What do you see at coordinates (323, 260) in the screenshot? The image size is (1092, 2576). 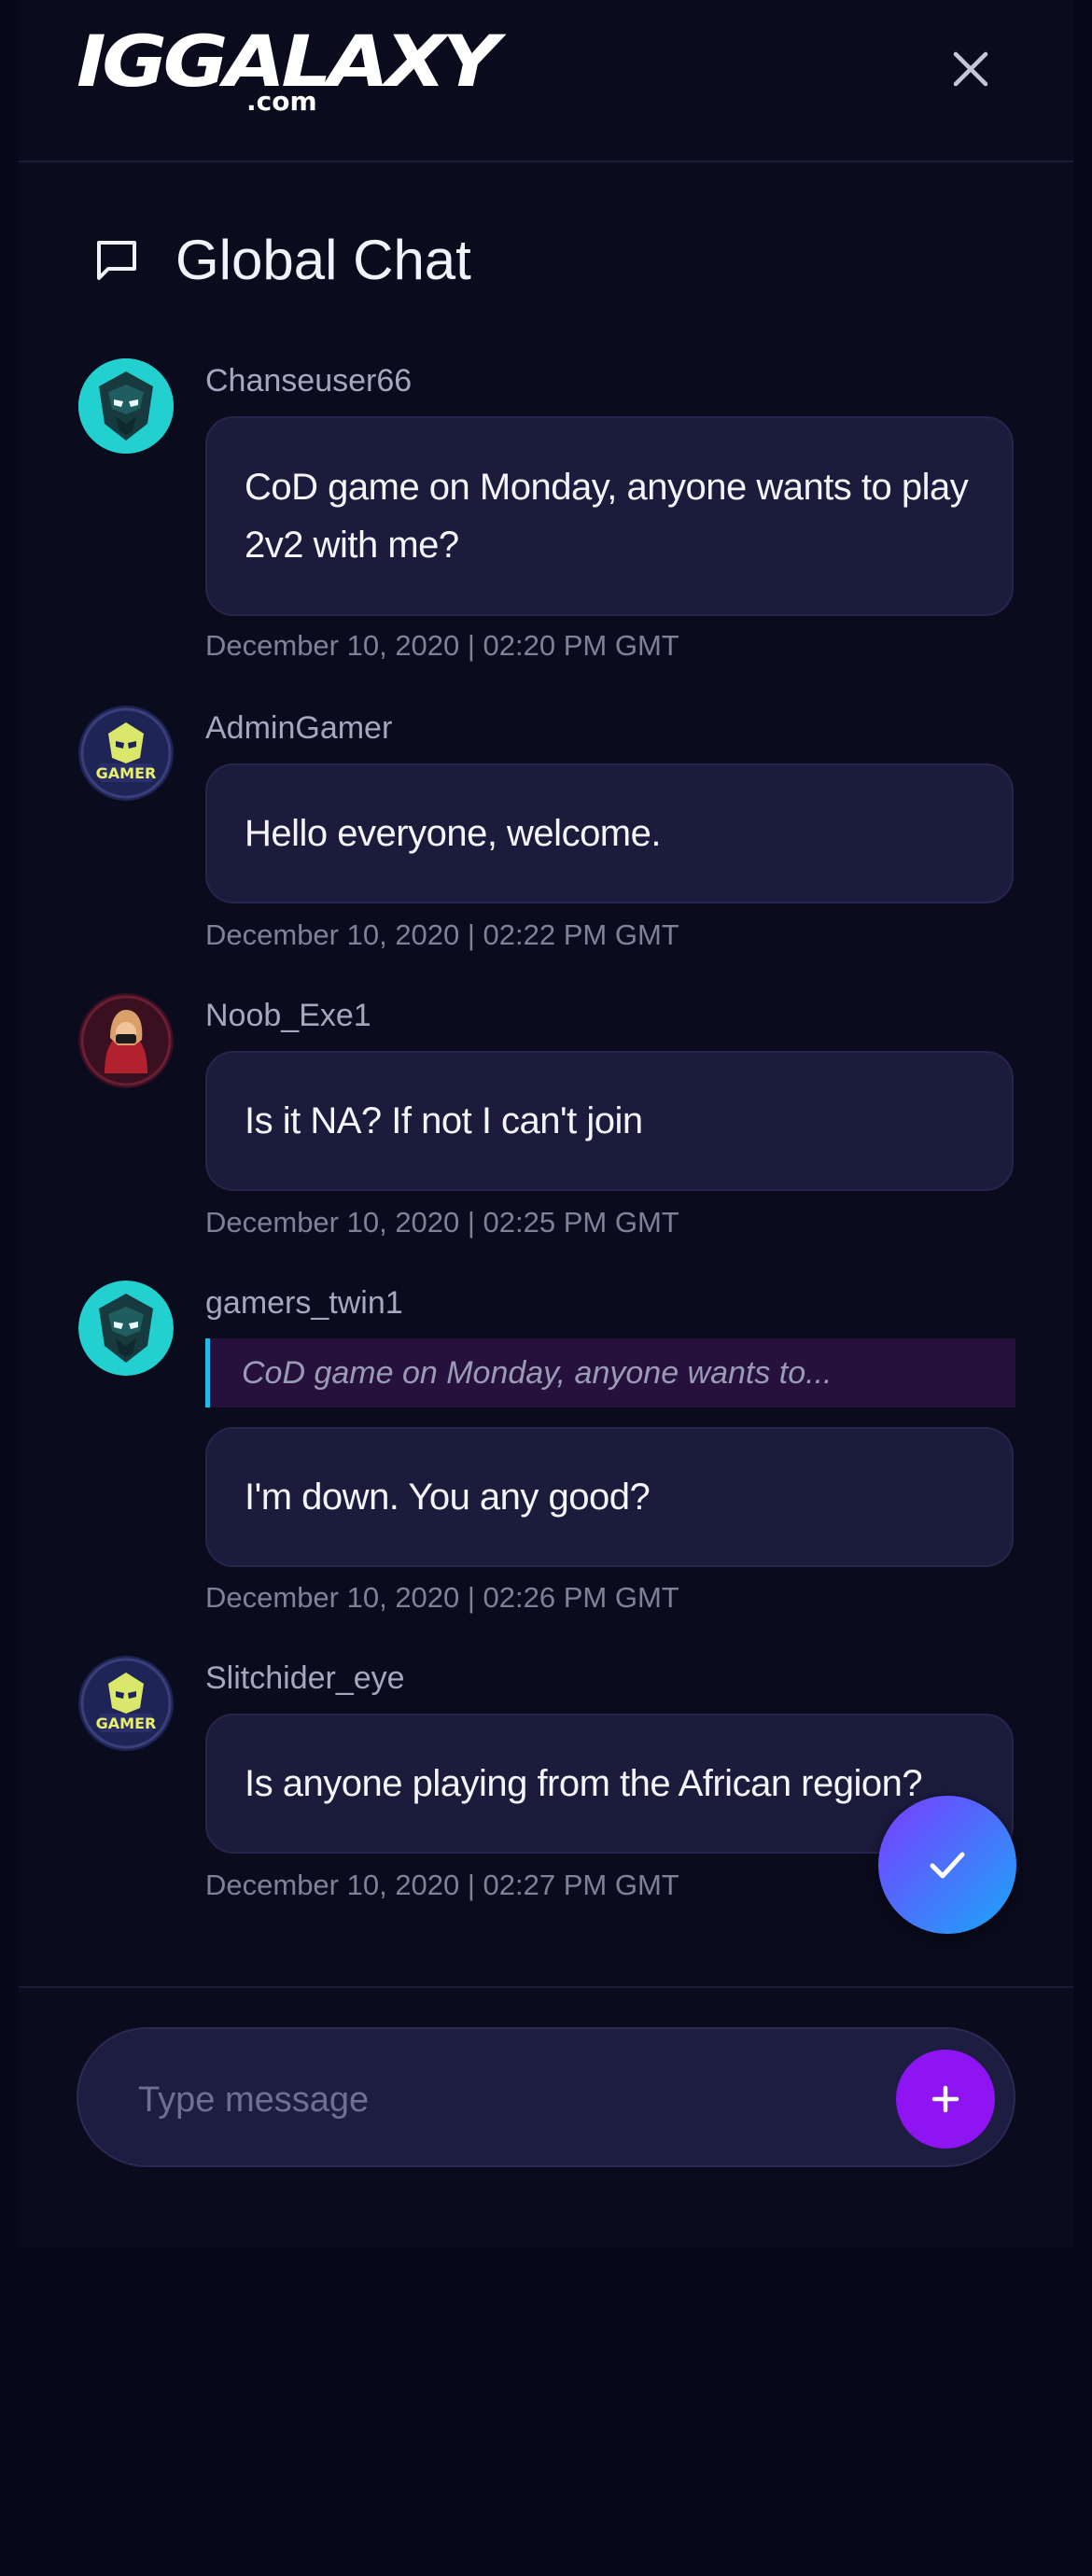 I see `page-title: Global Chat` at bounding box center [323, 260].